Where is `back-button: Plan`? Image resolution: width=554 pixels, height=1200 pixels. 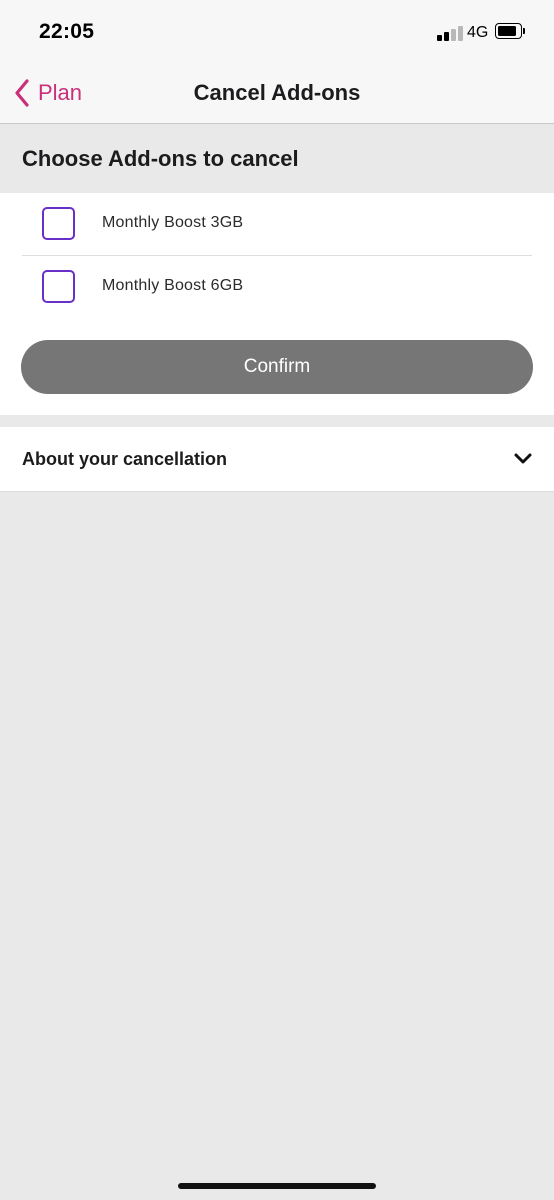
back-button: Plan is located at coordinates (48, 93).